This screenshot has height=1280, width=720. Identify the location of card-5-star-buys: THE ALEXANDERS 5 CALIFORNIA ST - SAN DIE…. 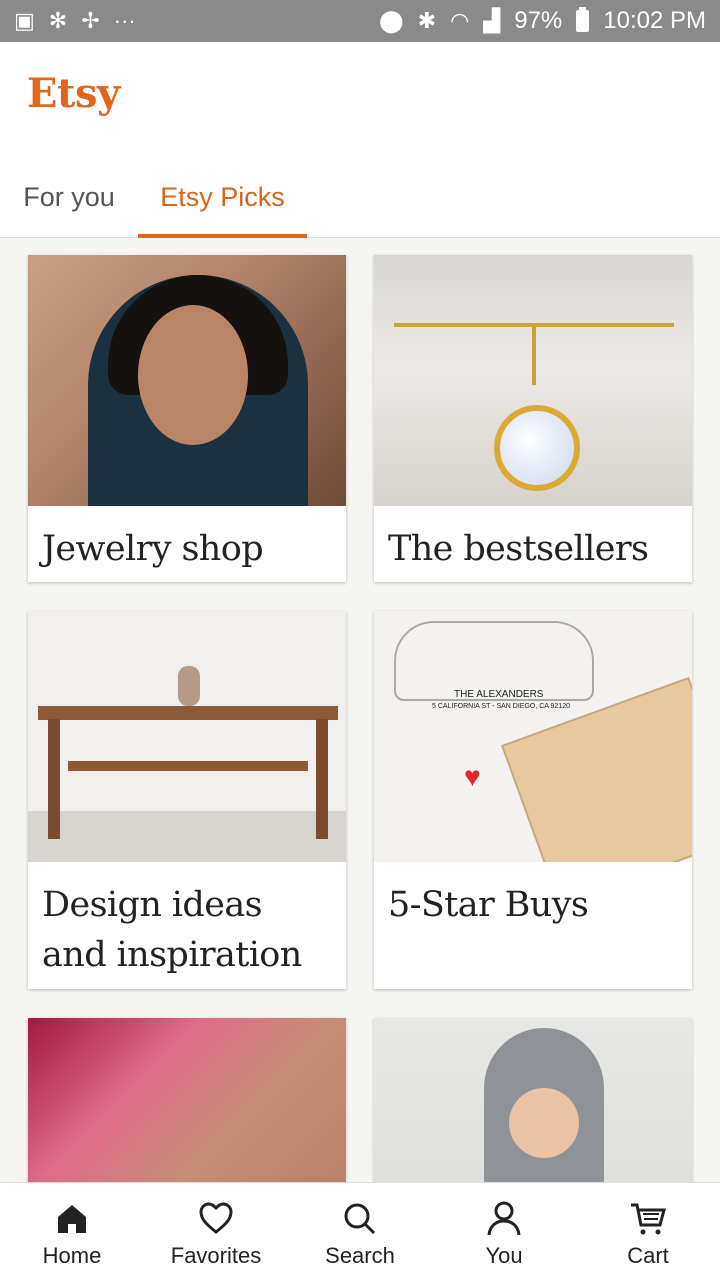
(533, 800).